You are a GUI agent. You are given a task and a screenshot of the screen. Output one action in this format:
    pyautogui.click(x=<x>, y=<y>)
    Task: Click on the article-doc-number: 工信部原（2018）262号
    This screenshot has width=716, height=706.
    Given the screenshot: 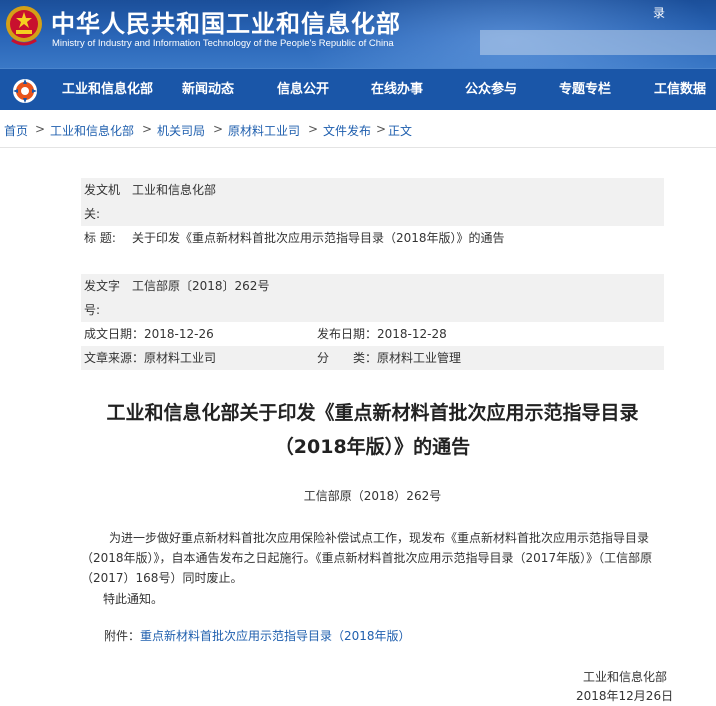 What is the action you would take?
    pyautogui.click(x=372, y=496)
    